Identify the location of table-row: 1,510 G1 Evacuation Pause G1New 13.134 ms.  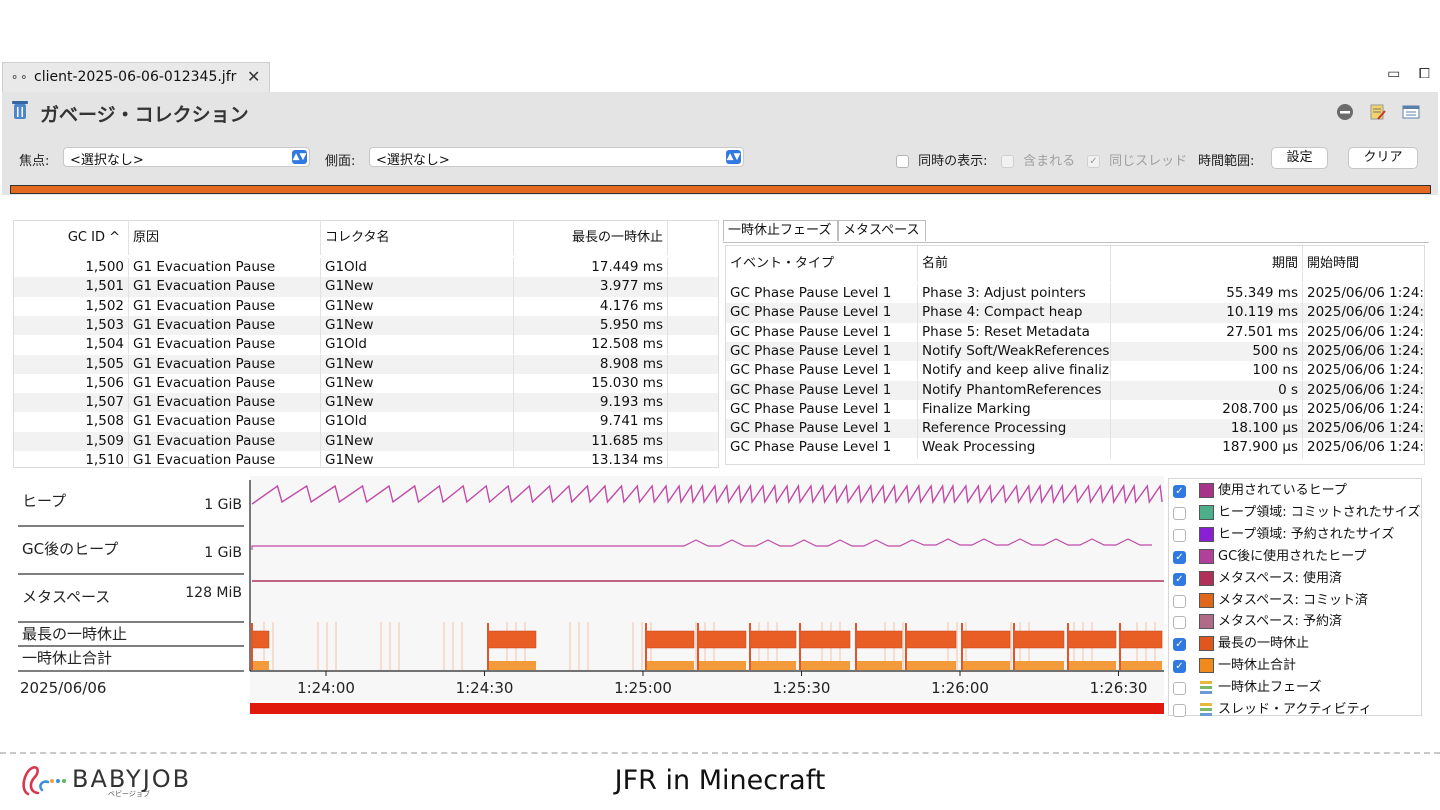
(366, 459).